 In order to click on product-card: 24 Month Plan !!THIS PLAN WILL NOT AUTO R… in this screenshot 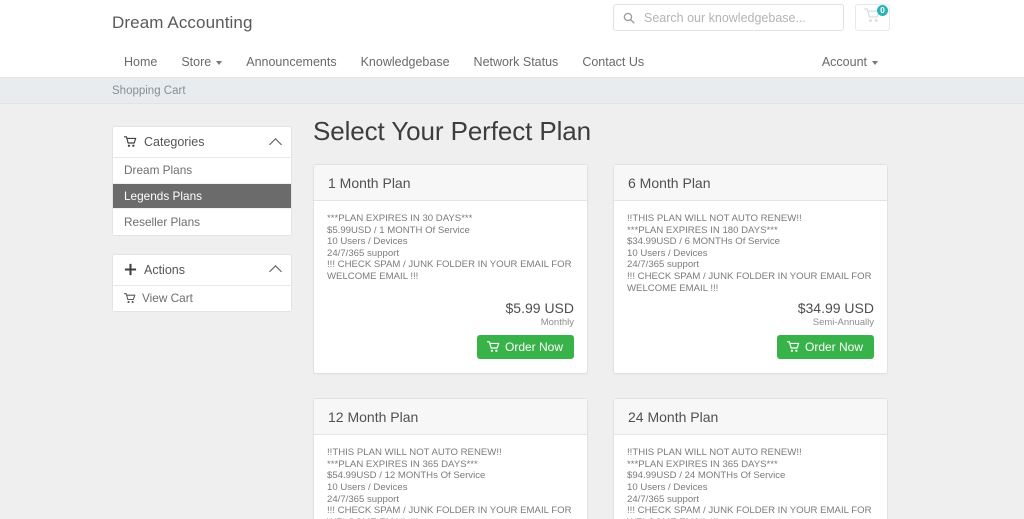, I will do `click(750, 458)`.